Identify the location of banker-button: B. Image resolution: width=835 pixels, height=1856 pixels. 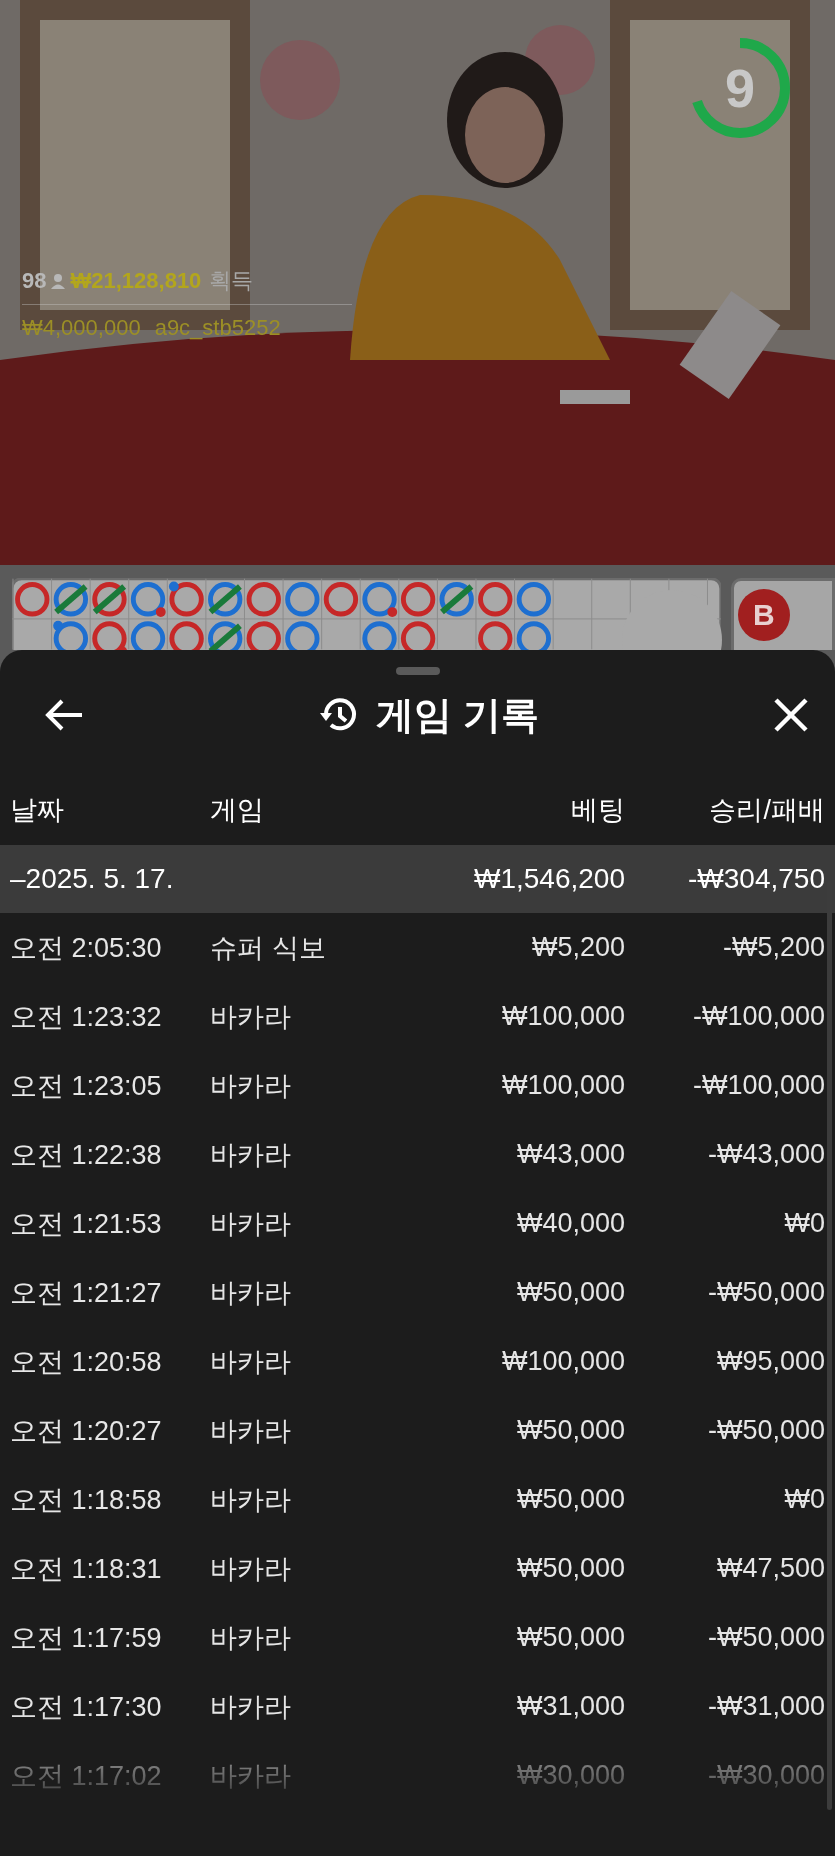
(763, 615).